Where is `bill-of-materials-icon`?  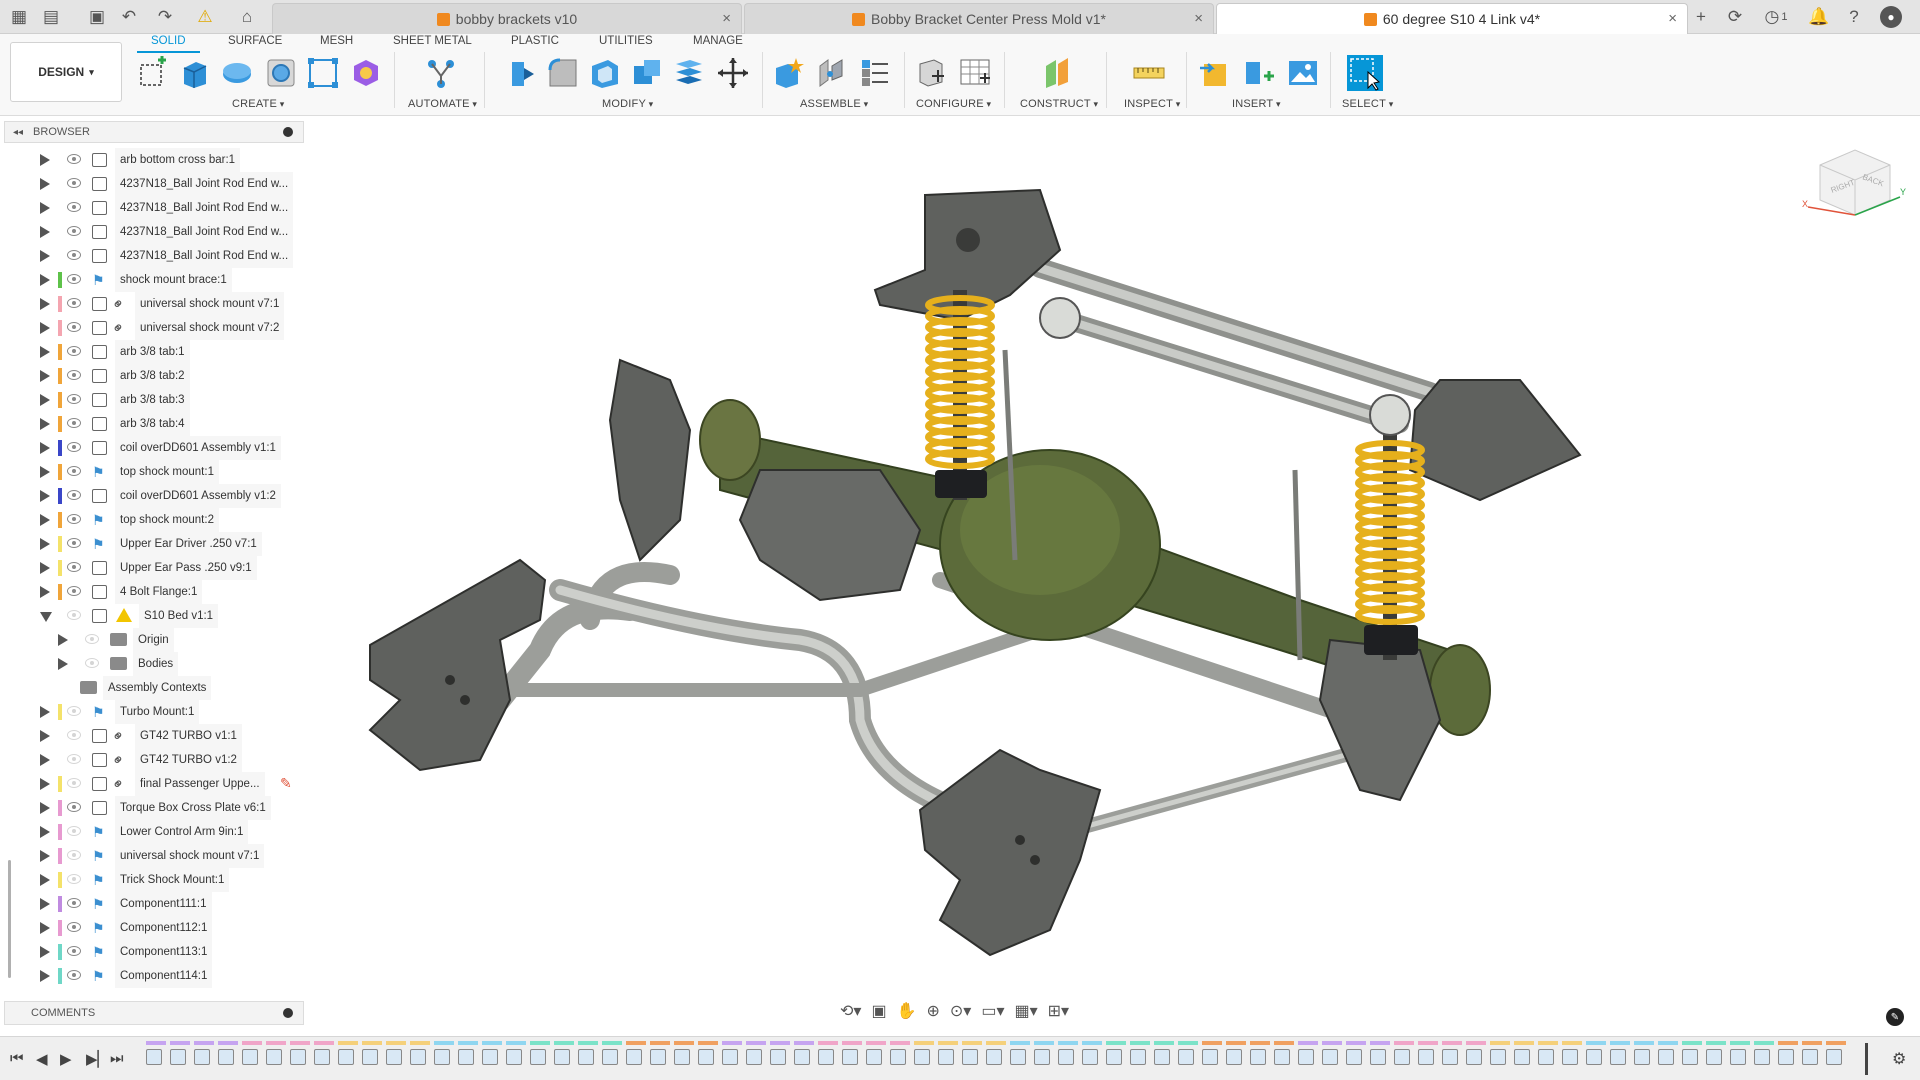 bill-of-materials-icon is located at coordinates (875, 73).